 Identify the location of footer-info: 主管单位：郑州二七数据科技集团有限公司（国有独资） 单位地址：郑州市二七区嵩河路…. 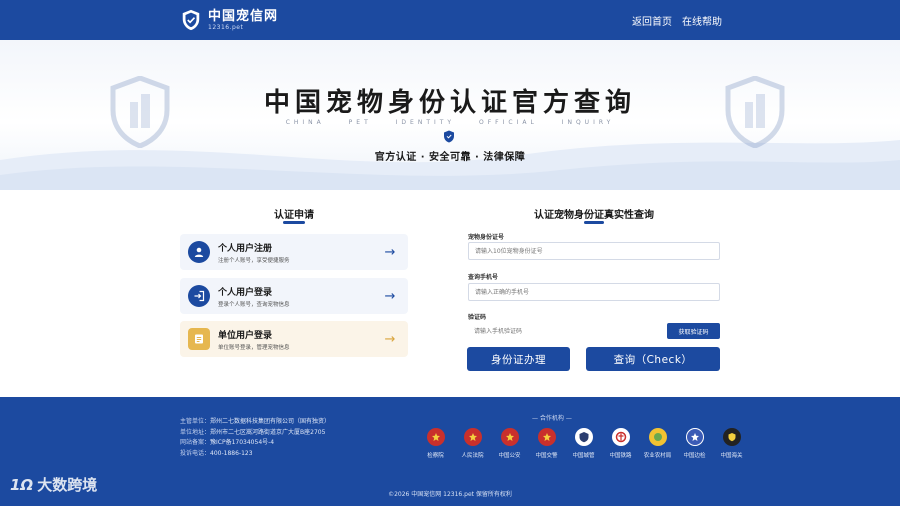
(255, 438).